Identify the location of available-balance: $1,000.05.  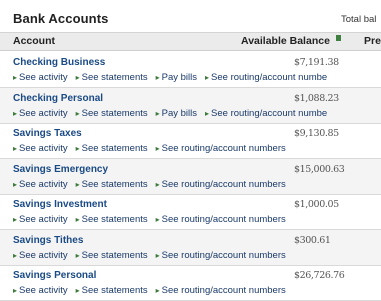
(316, 204).